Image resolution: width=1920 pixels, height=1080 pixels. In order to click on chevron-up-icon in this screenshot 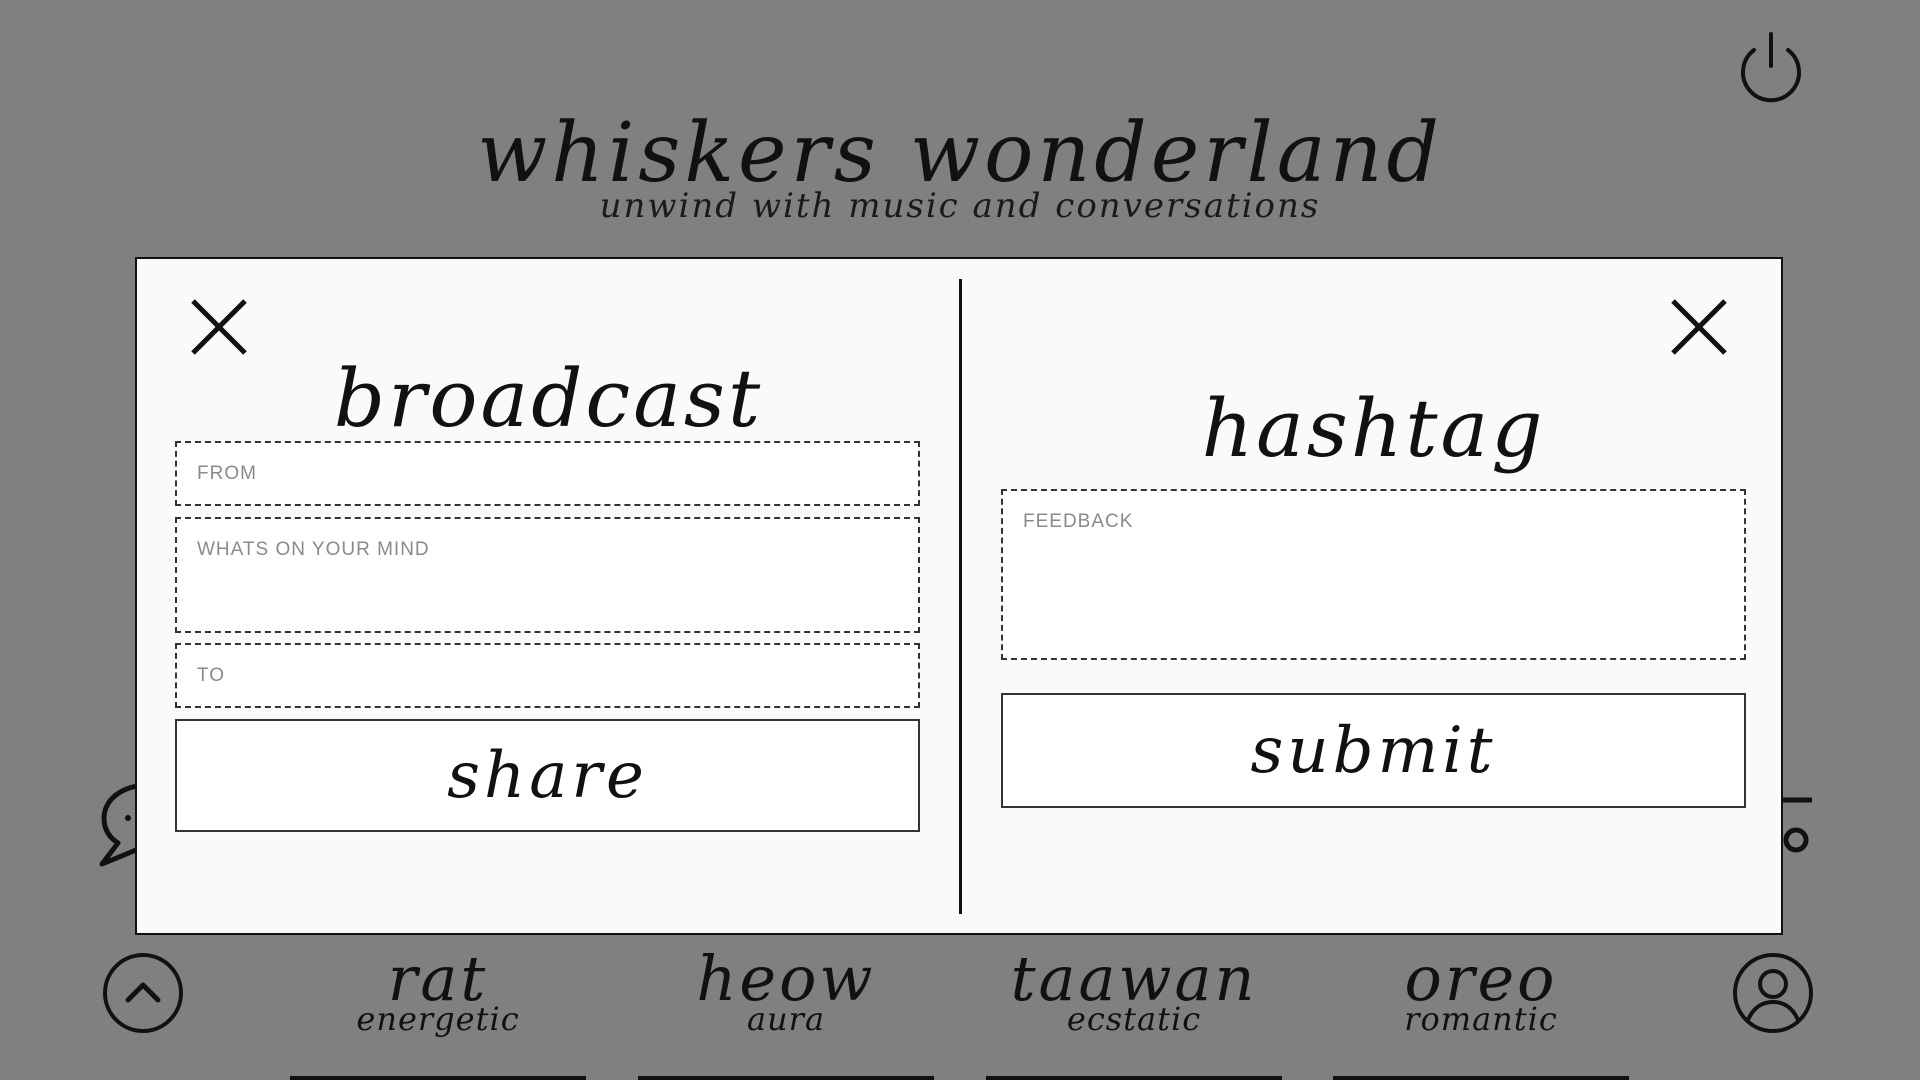, I will do `click(143, 993)`.